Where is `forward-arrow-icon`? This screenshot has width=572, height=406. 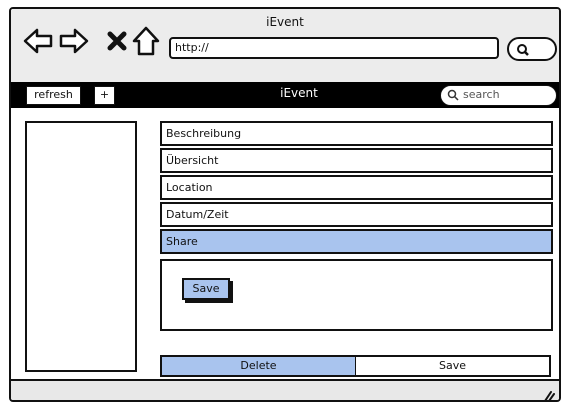
forward-arrow-icon is located at coordinates (74, 43).